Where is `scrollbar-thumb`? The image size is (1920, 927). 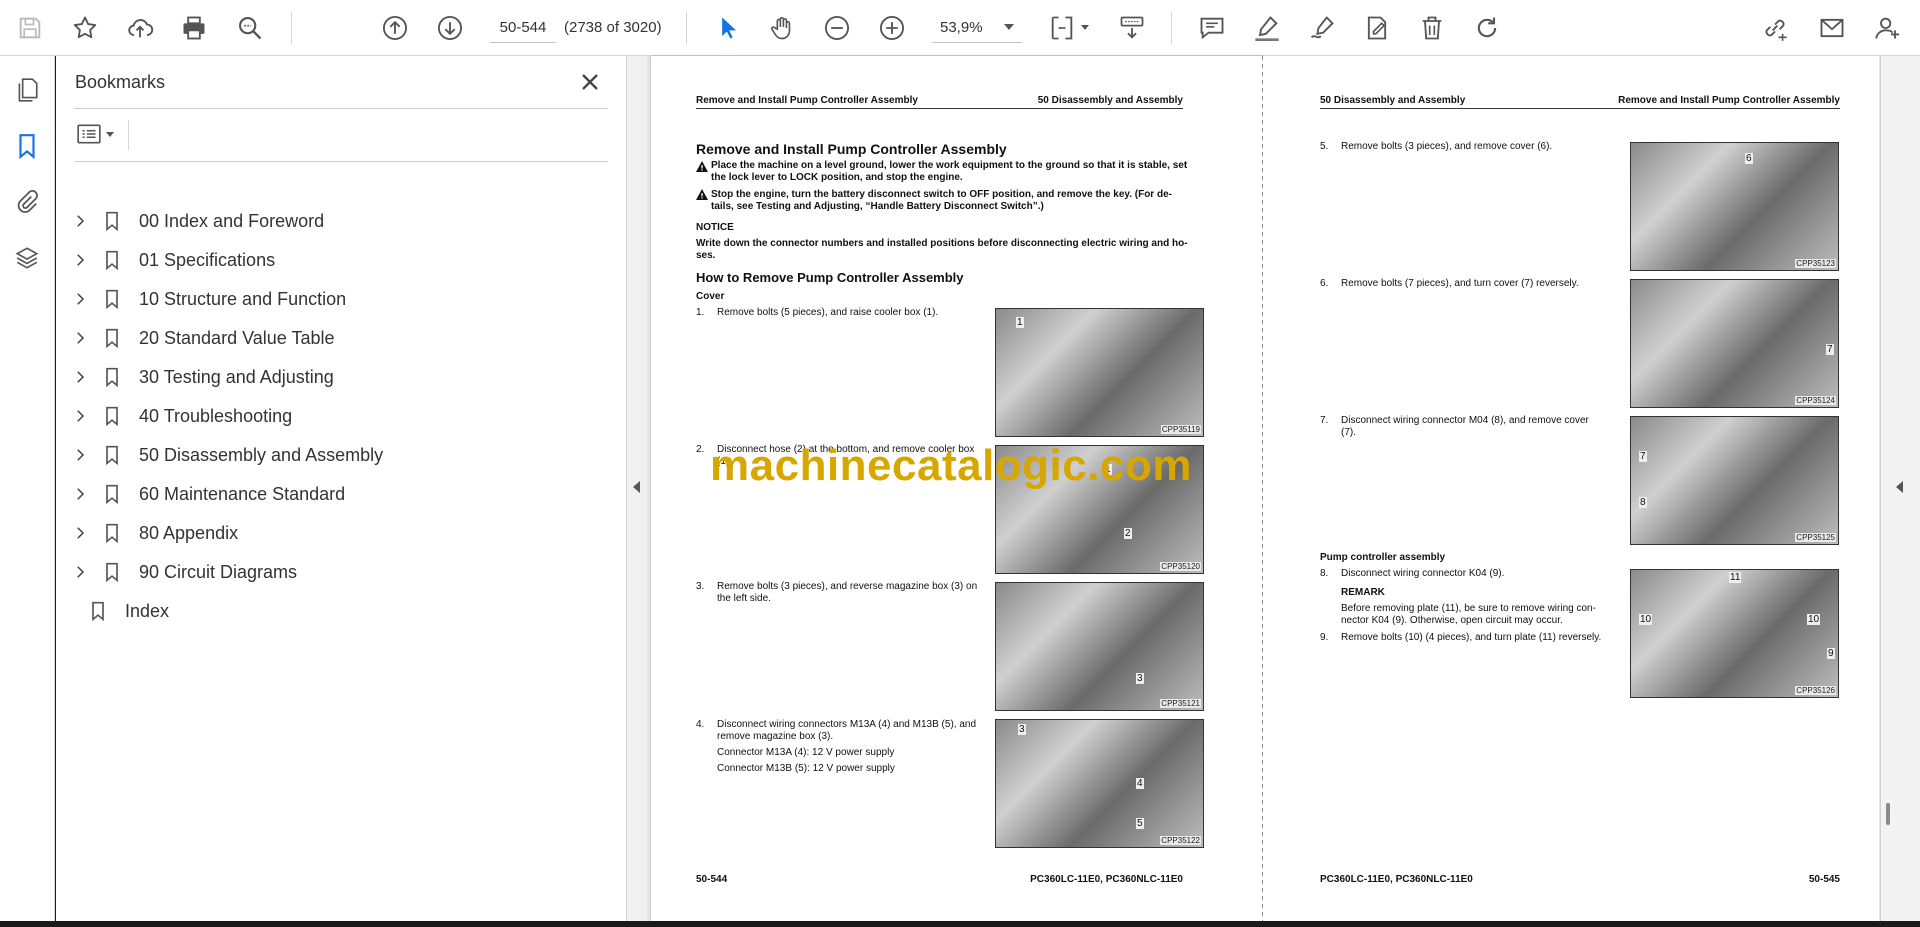 scrollbar-thumb is located at coordinates (1888, 814).